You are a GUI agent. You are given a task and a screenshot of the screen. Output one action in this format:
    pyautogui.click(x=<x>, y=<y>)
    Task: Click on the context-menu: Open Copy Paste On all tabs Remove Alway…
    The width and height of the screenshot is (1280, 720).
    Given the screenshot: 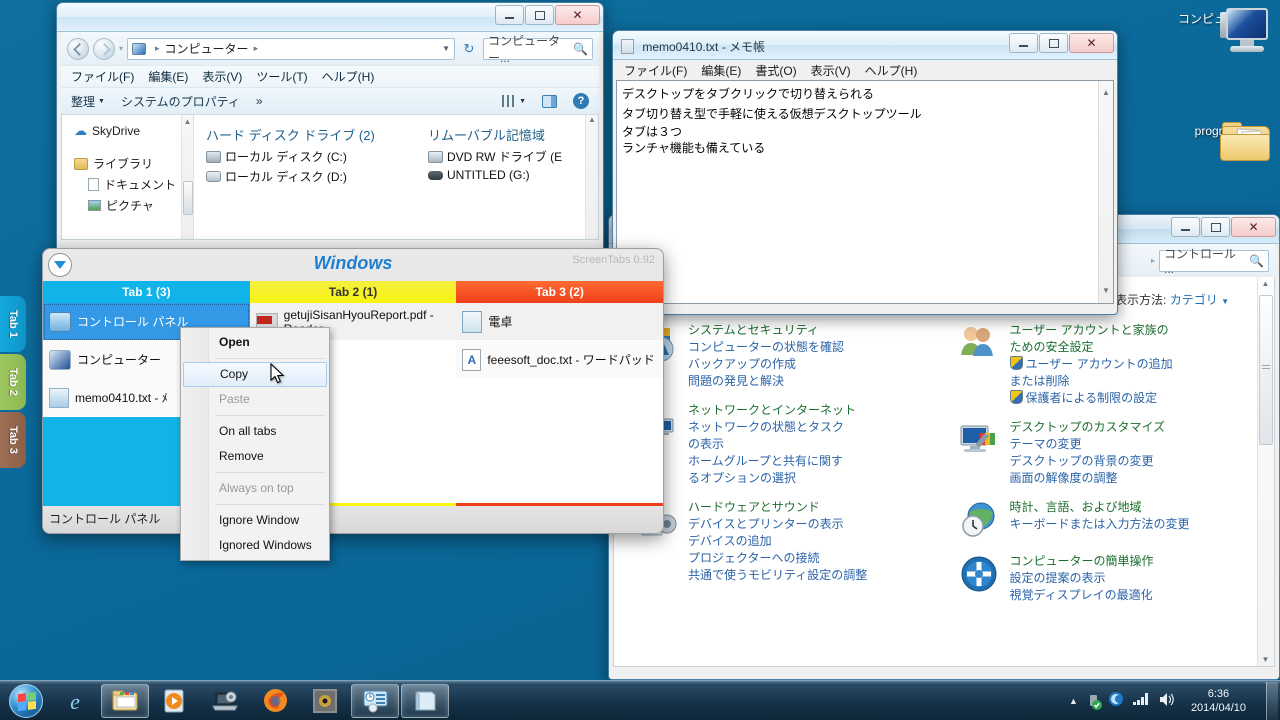 What is the action you would take?
    pyautogui.click(x=255, y=444)
    